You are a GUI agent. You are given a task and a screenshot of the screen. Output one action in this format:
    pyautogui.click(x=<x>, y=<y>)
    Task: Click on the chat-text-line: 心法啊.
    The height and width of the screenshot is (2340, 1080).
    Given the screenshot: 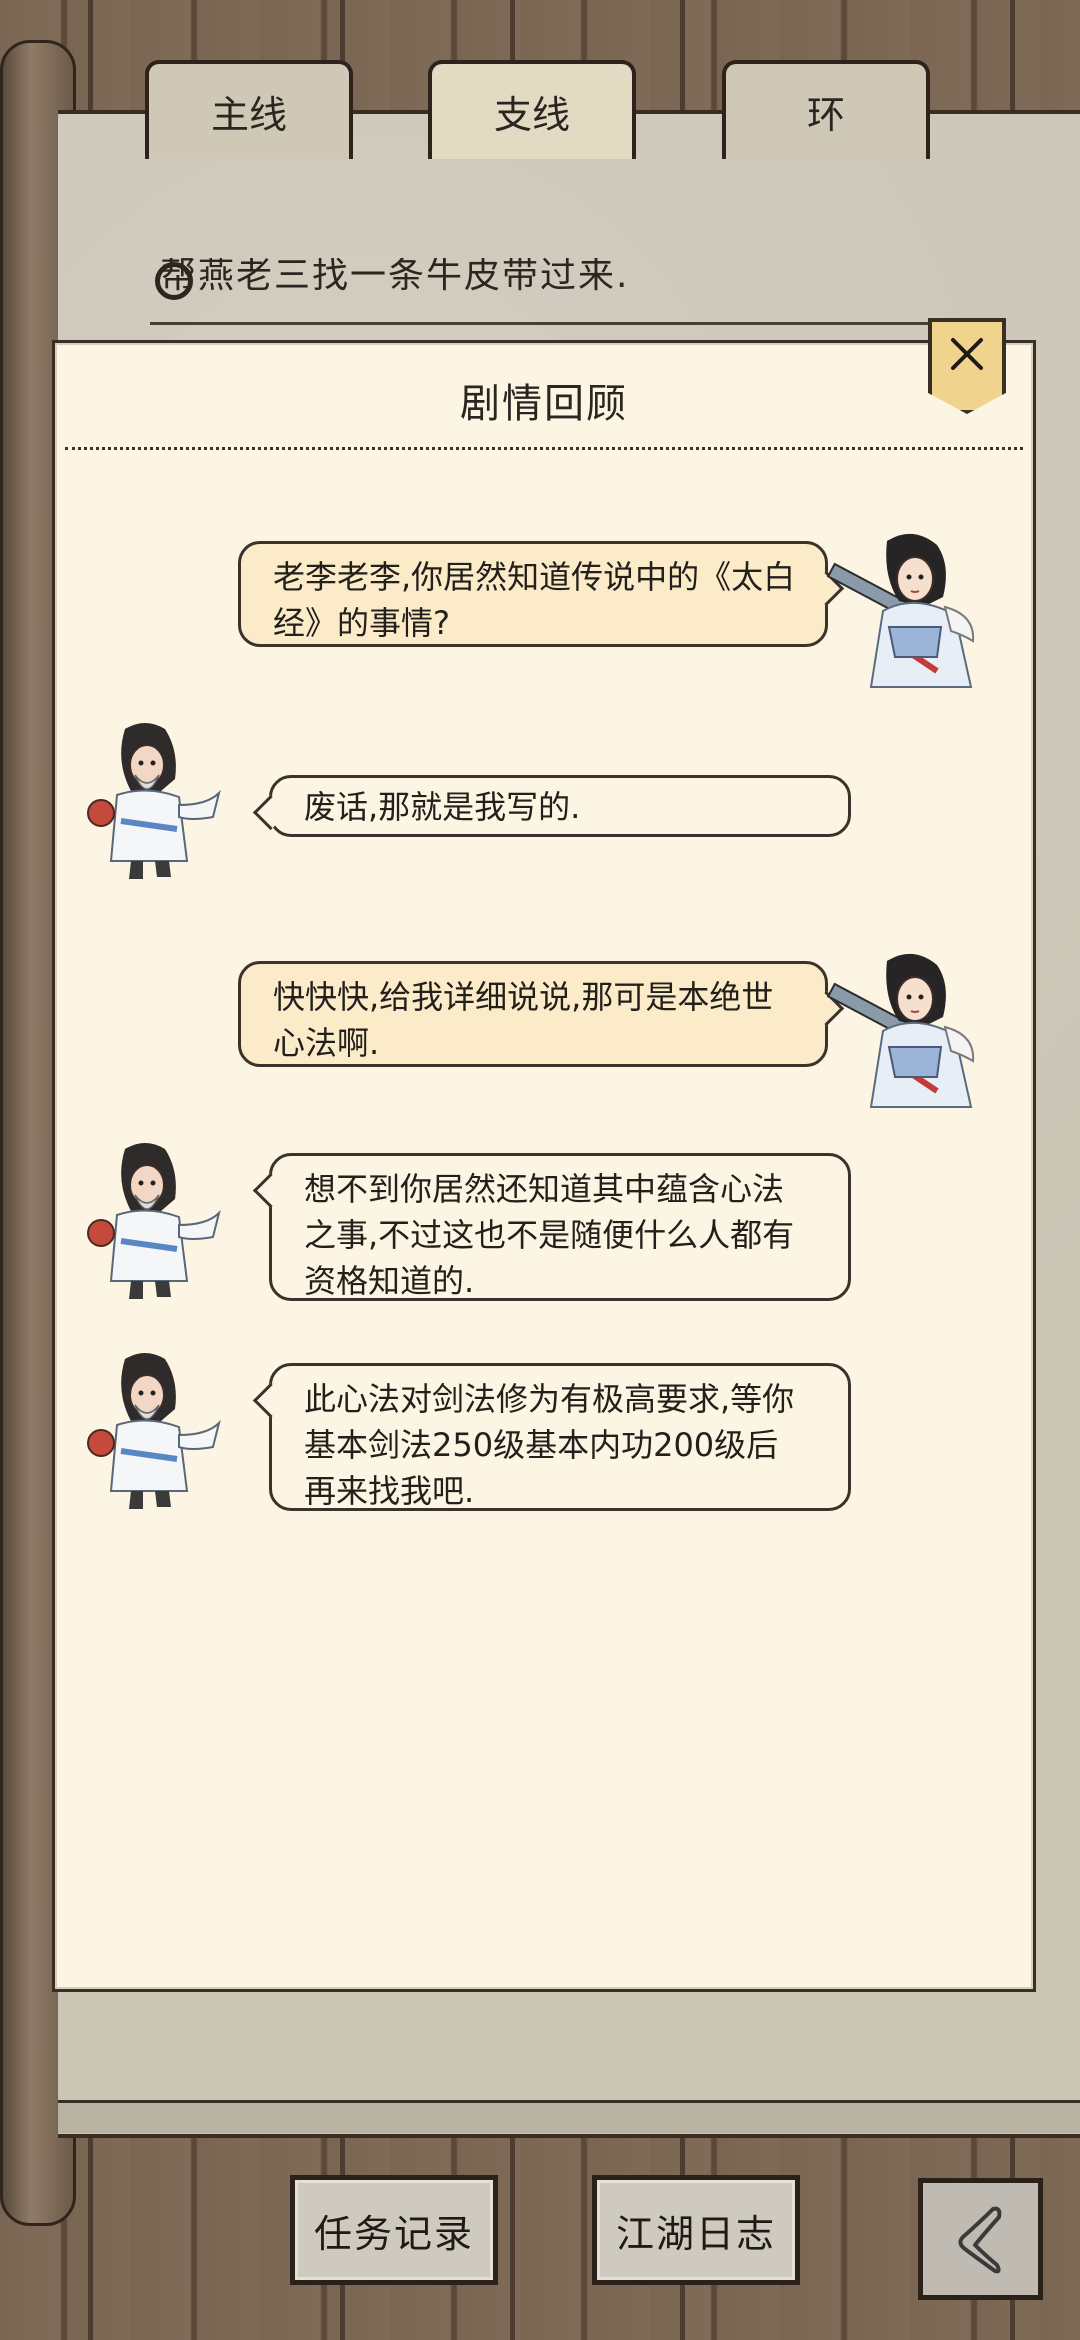 What is the action you would take?
    pyautogui.click(x=326, y=1043)
    